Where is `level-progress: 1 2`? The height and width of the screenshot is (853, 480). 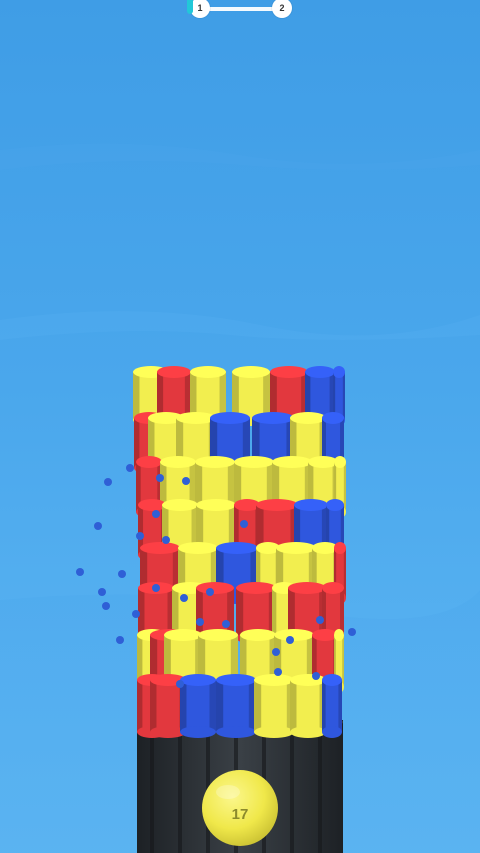 level-progress: 1 2 is located at coordinates (239, 9).